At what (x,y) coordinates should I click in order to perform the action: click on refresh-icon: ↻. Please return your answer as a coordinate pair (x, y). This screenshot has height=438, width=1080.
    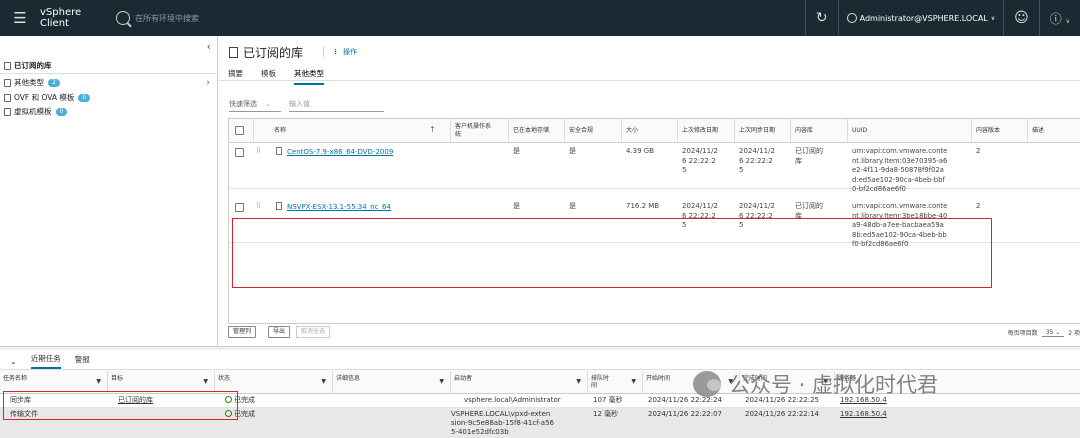
    Looking at the image, I should click on (822, 18).